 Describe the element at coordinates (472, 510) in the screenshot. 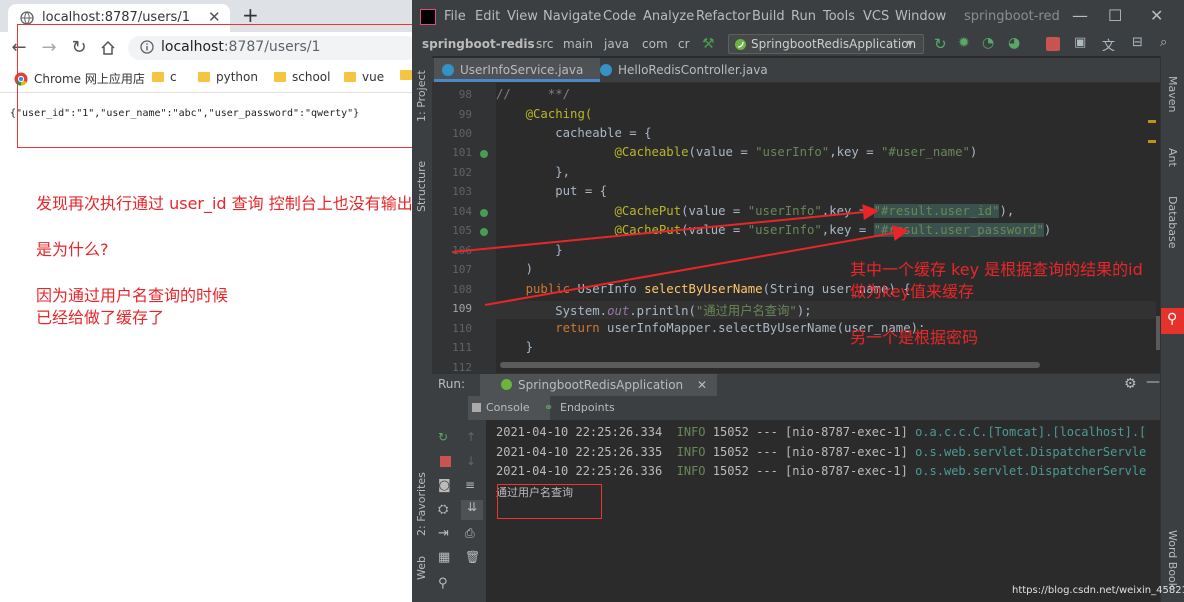

I see `scroll-to-end-icon: ⇊` at that location.